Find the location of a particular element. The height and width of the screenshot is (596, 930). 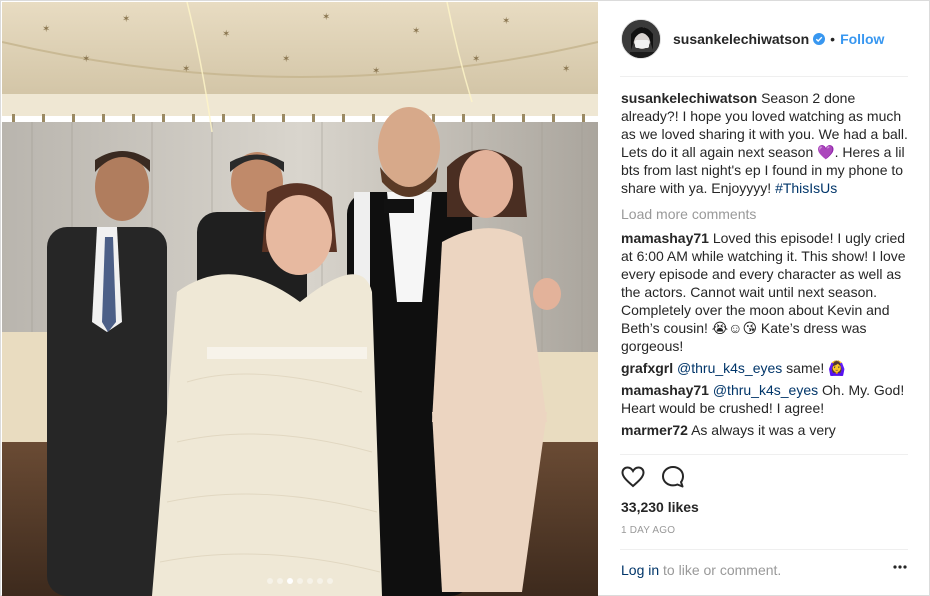

carousel-dot-active is located at coordinates (290, 581).